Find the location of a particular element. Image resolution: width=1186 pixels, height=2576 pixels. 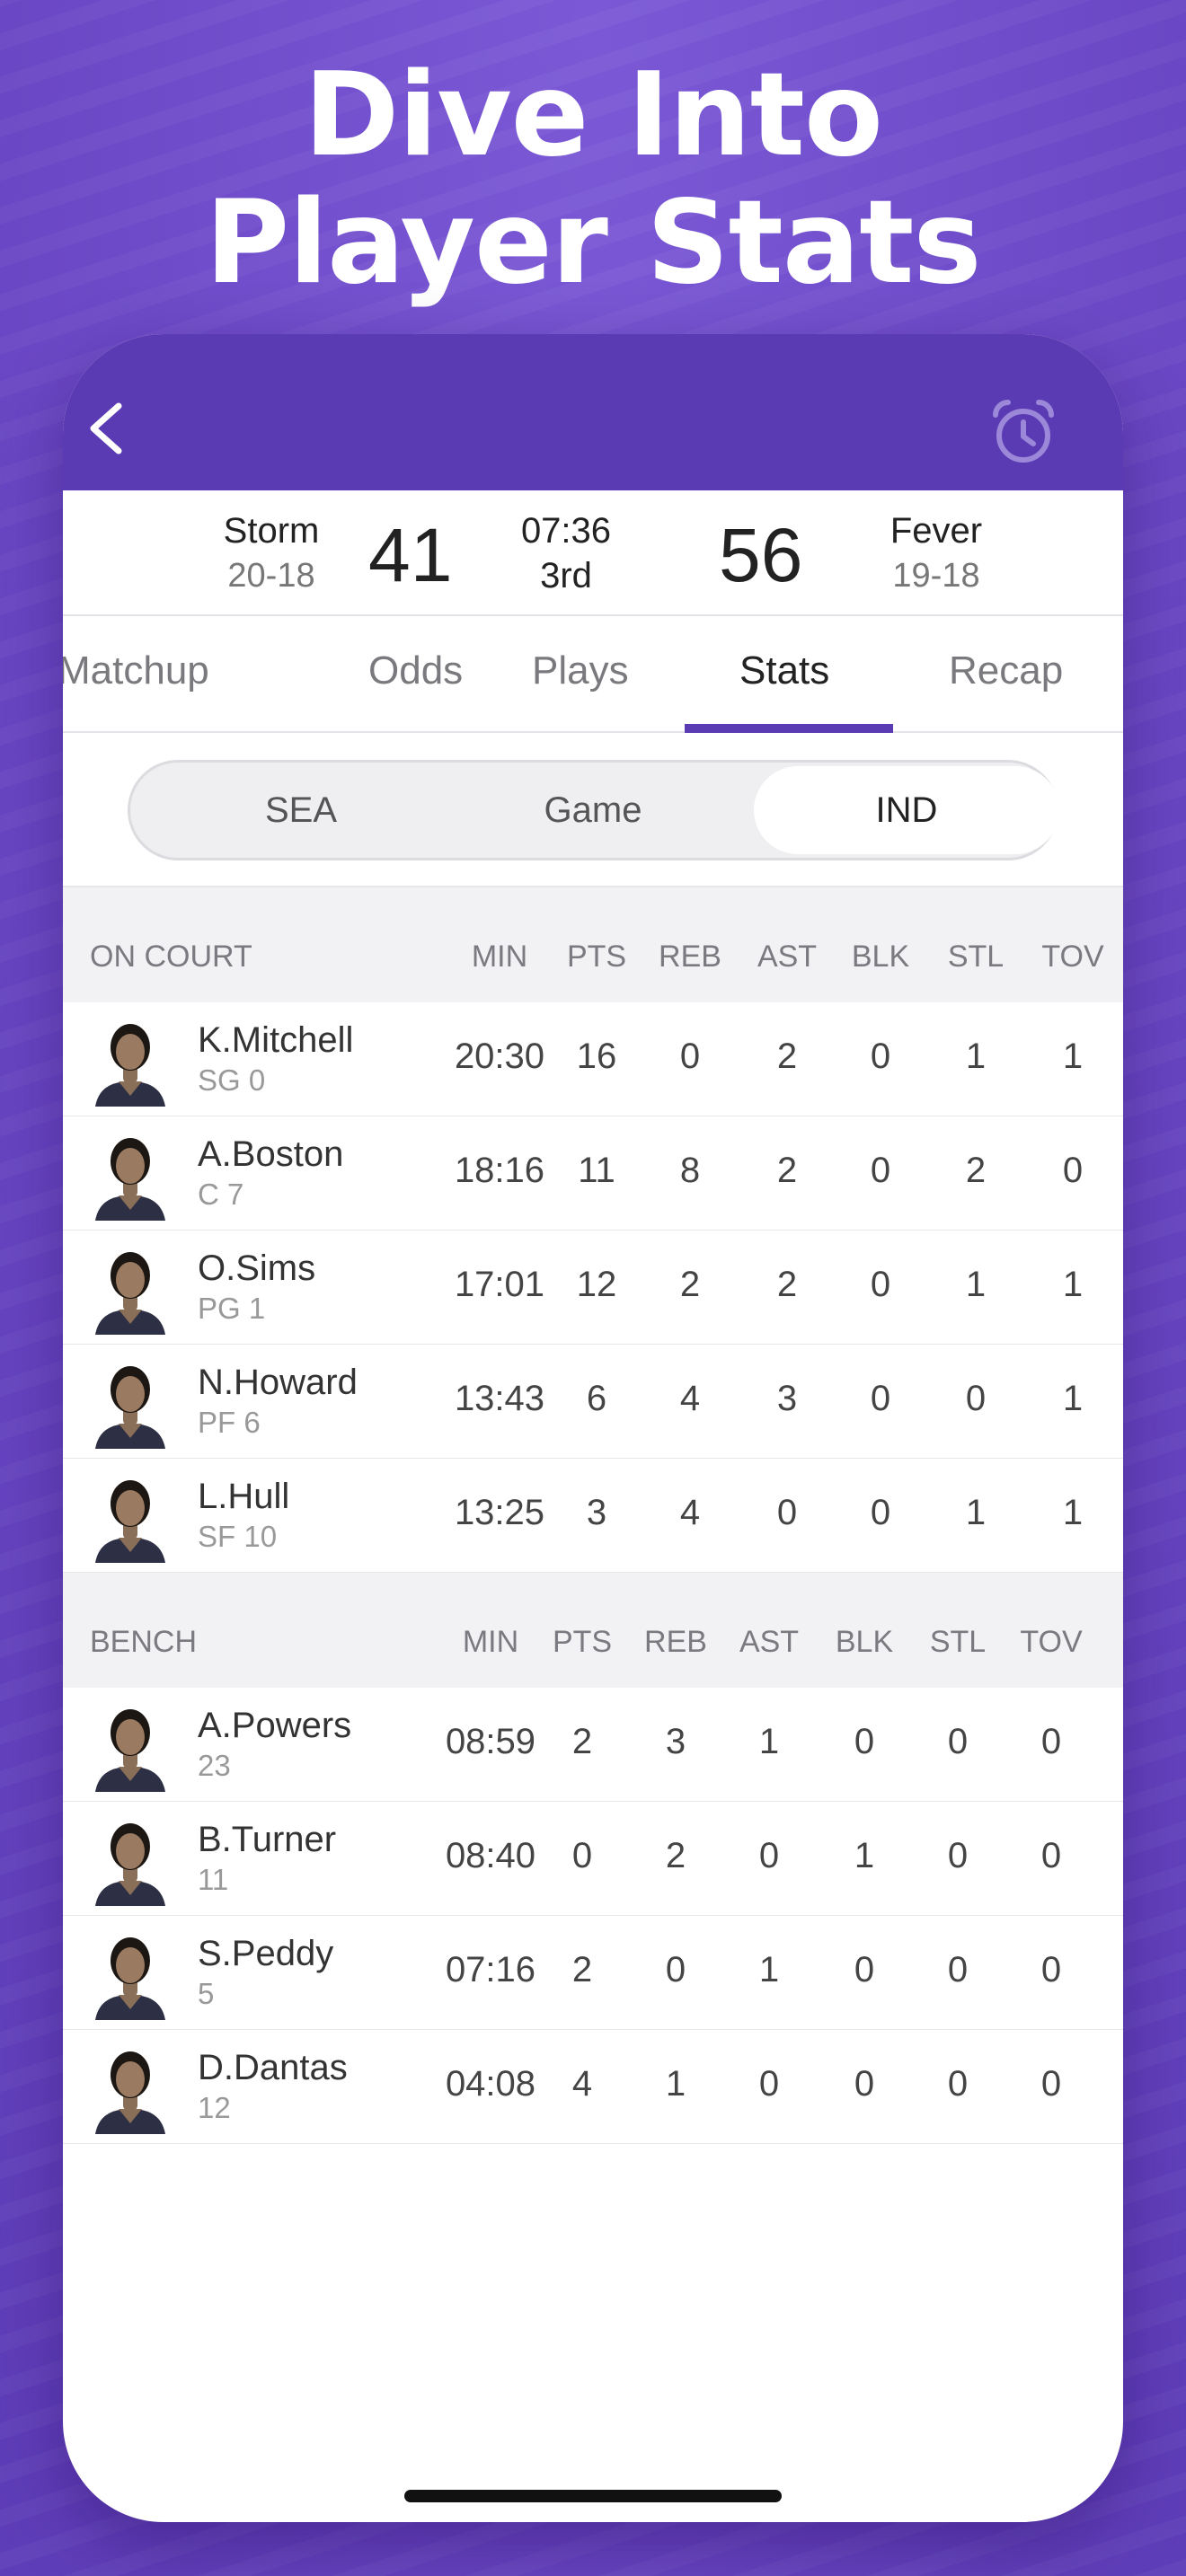

tab-odds: Odds is located at coordinates (415, 670).